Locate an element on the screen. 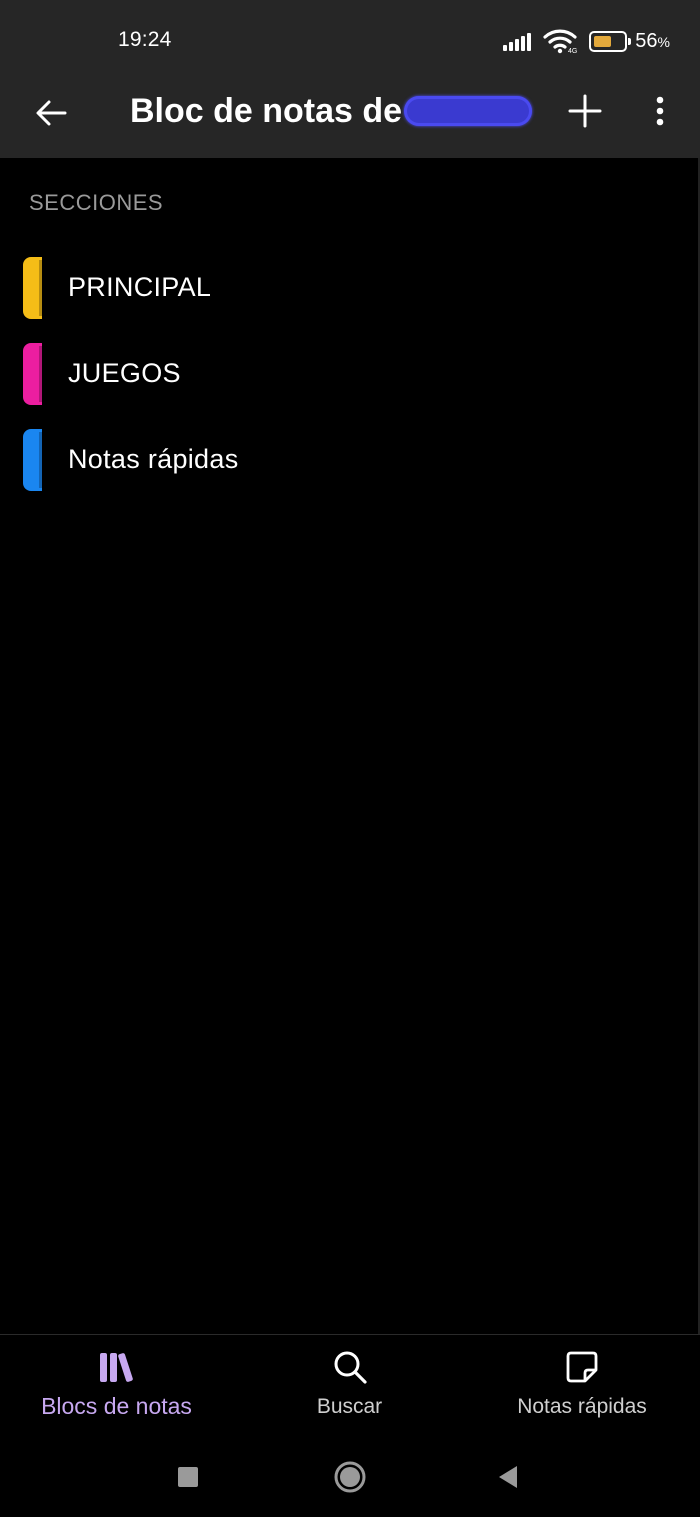 The image size is (700, 1517). section-item-notas-rapidas: Notas rápidas is located at coordinates (349, 459).